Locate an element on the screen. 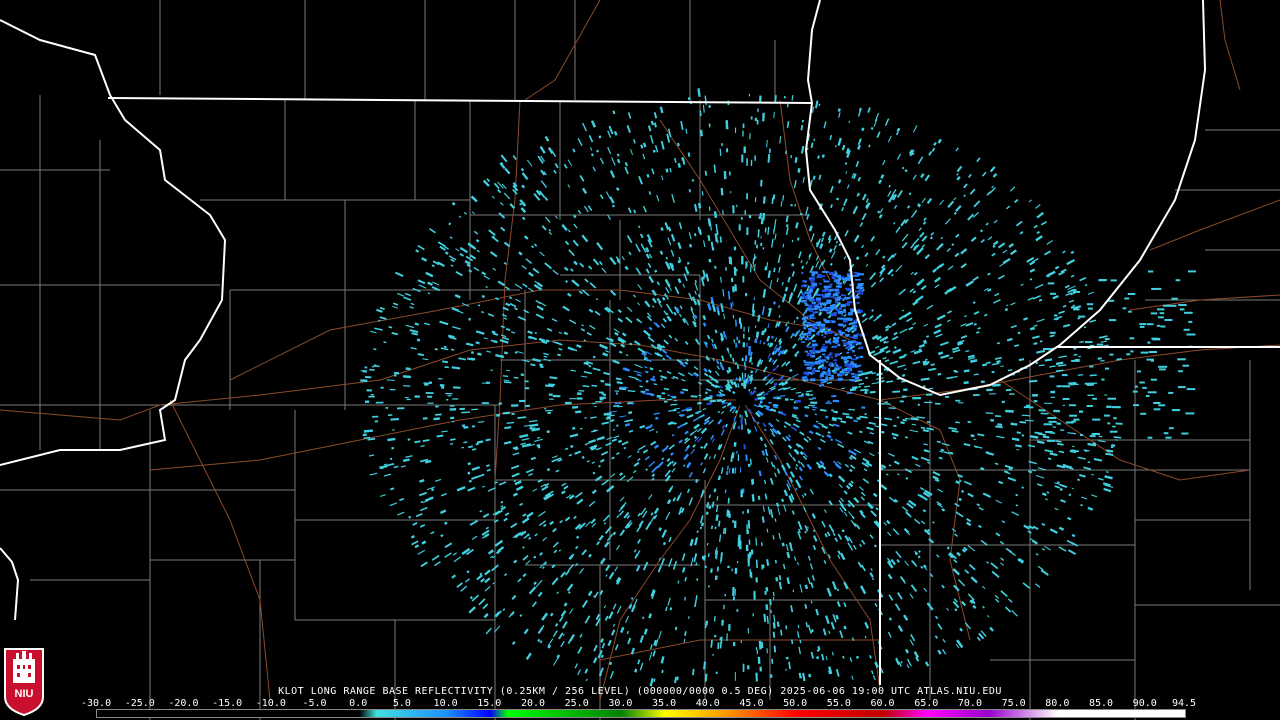 The image size is (1280, 720). scale-label: 90.0 is located at coordinates (1144, 703).